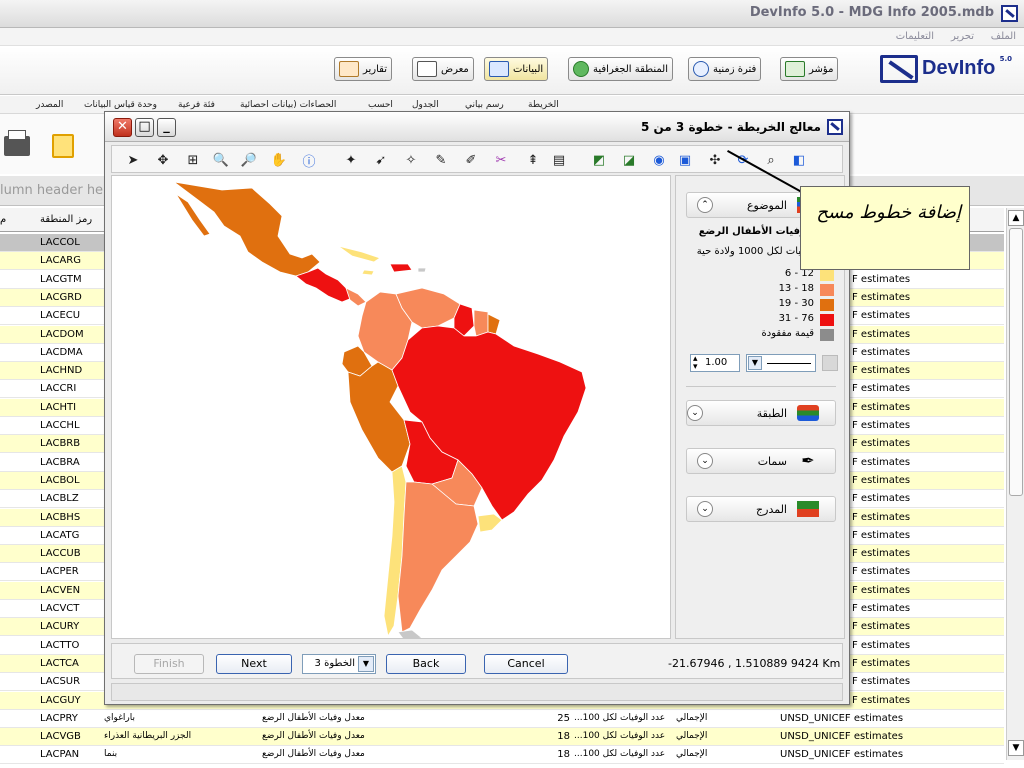  I want to click on menu-bar: الملف تحرير التعليمات, so click(512, 37).